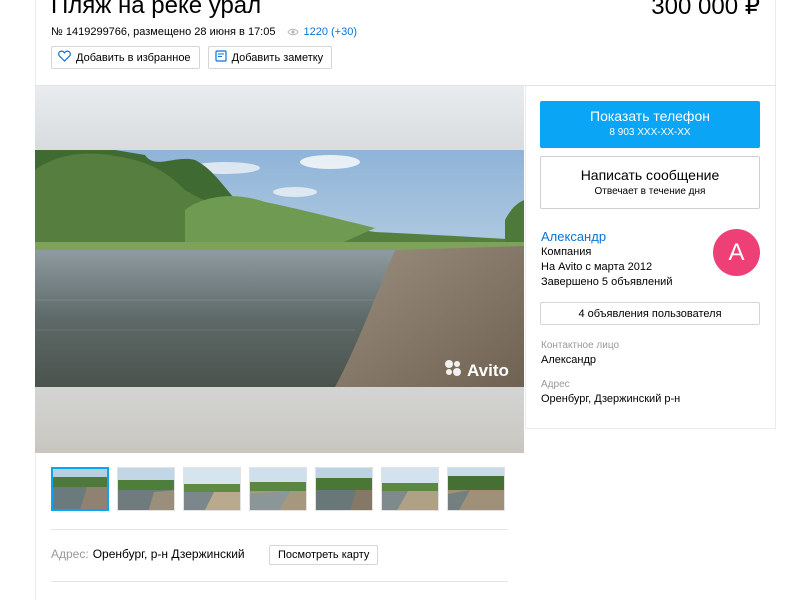 The width and height of the screenshot is (800, 600). What do you see at coordinates (293, 32) in the screenshot?
I see `eye-icon` at bounding box center [293, 32].